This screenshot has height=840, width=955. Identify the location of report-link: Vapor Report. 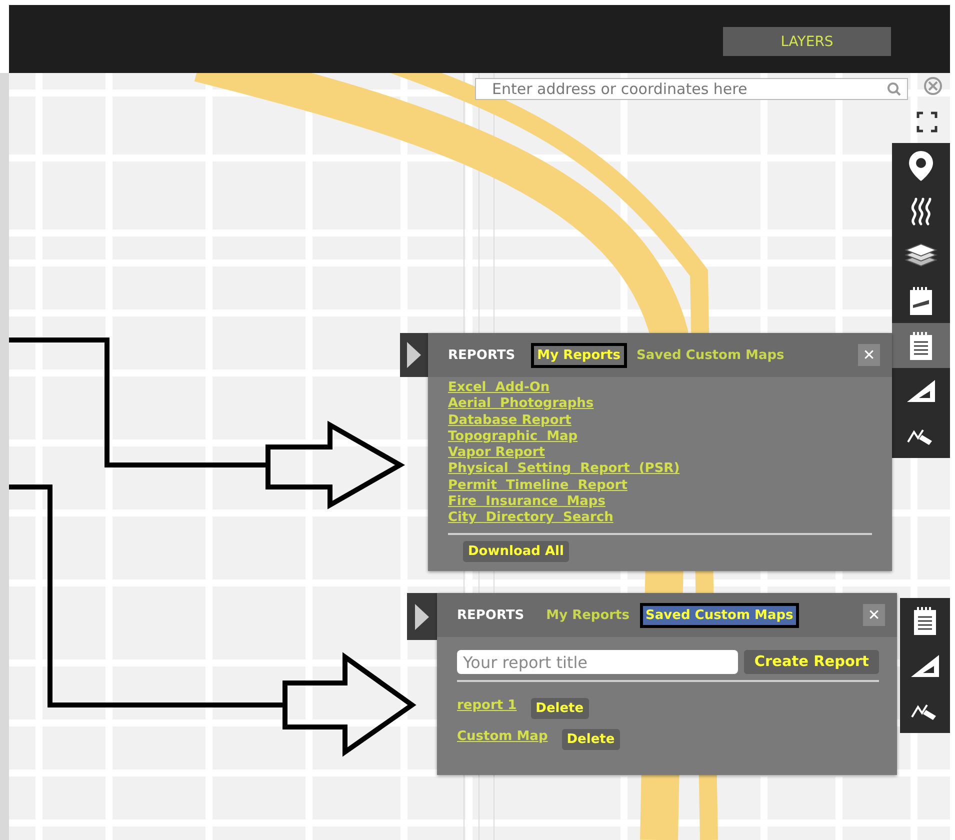
(496, 453).